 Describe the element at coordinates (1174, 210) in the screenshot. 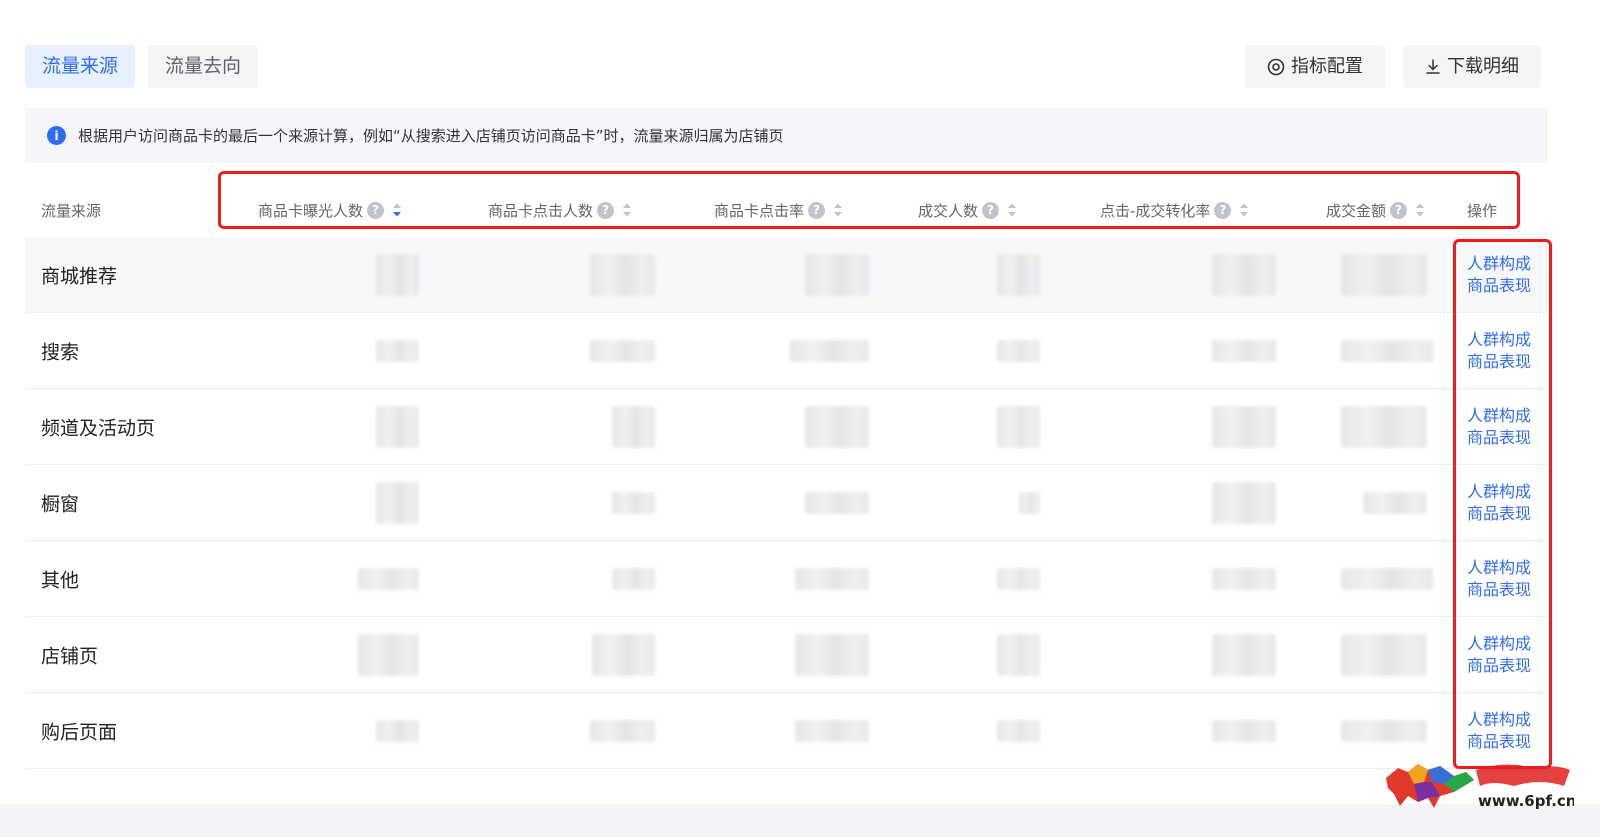

I see `column-header-conversion: 点击-成交转化率 ?` at that location.